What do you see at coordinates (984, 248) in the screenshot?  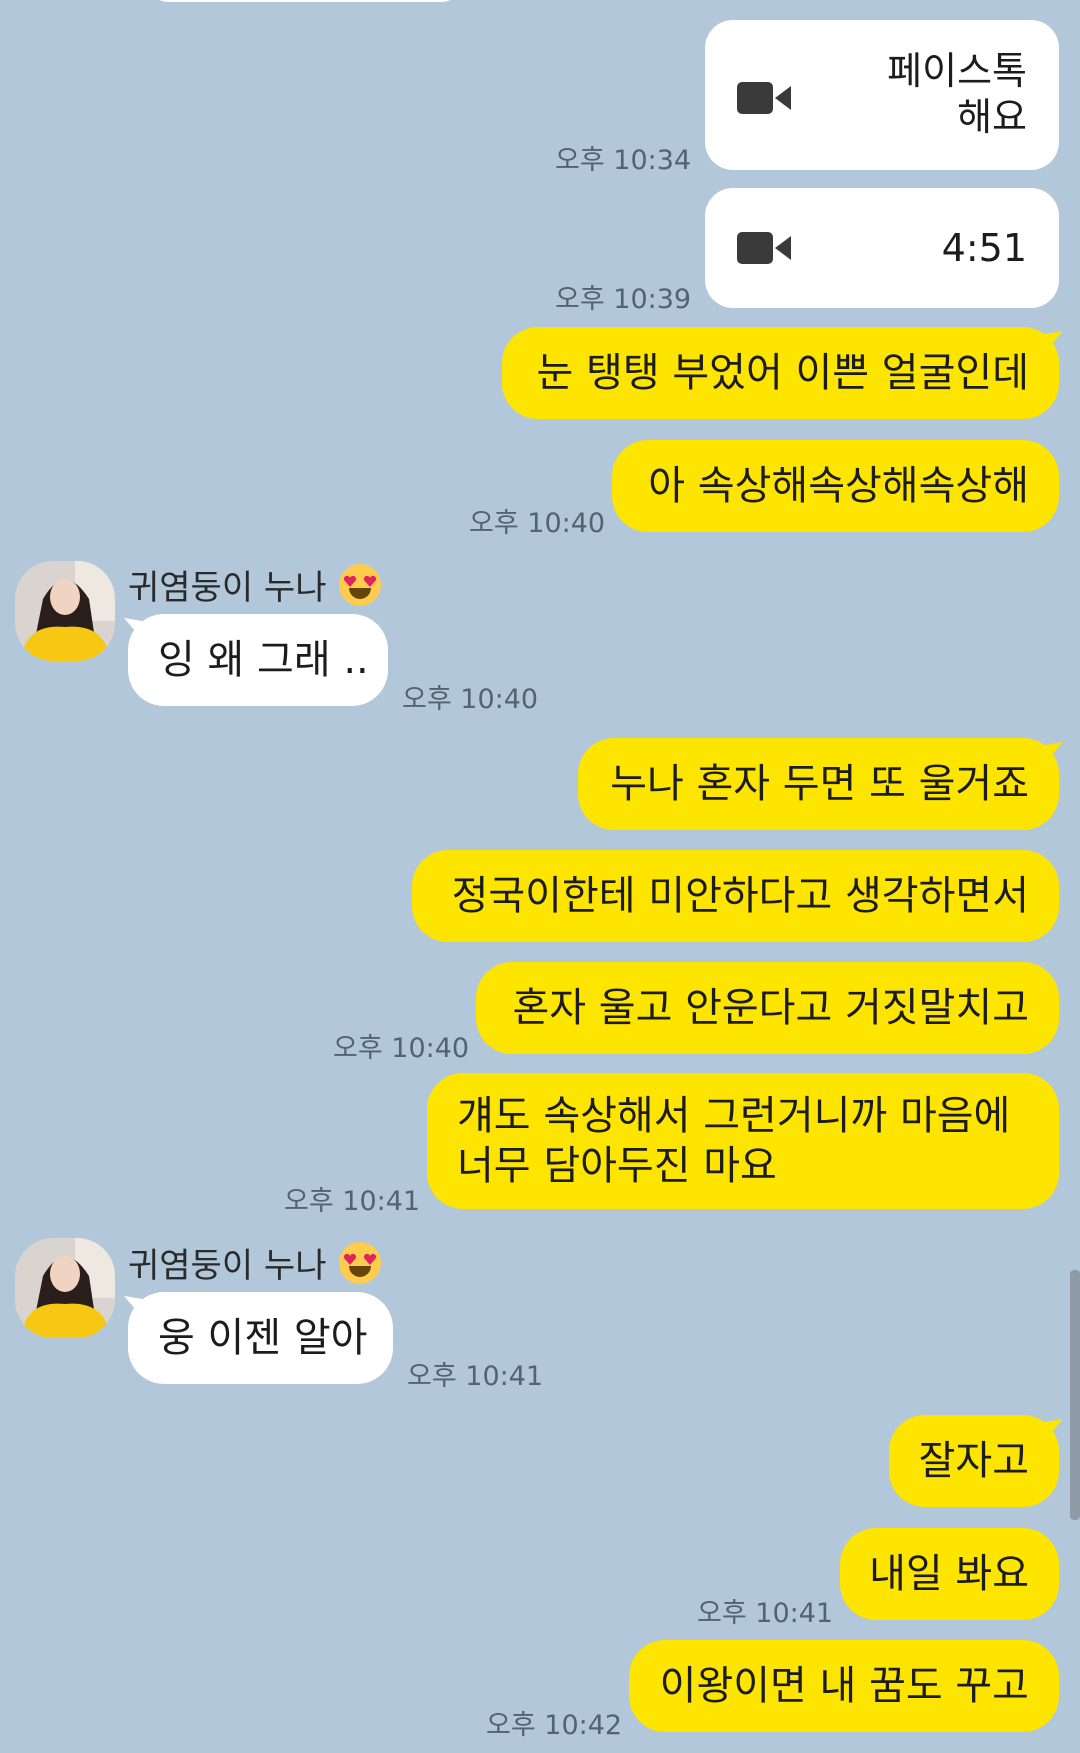 I see `call-duration: 4:51` at bounding box center [984, 248].